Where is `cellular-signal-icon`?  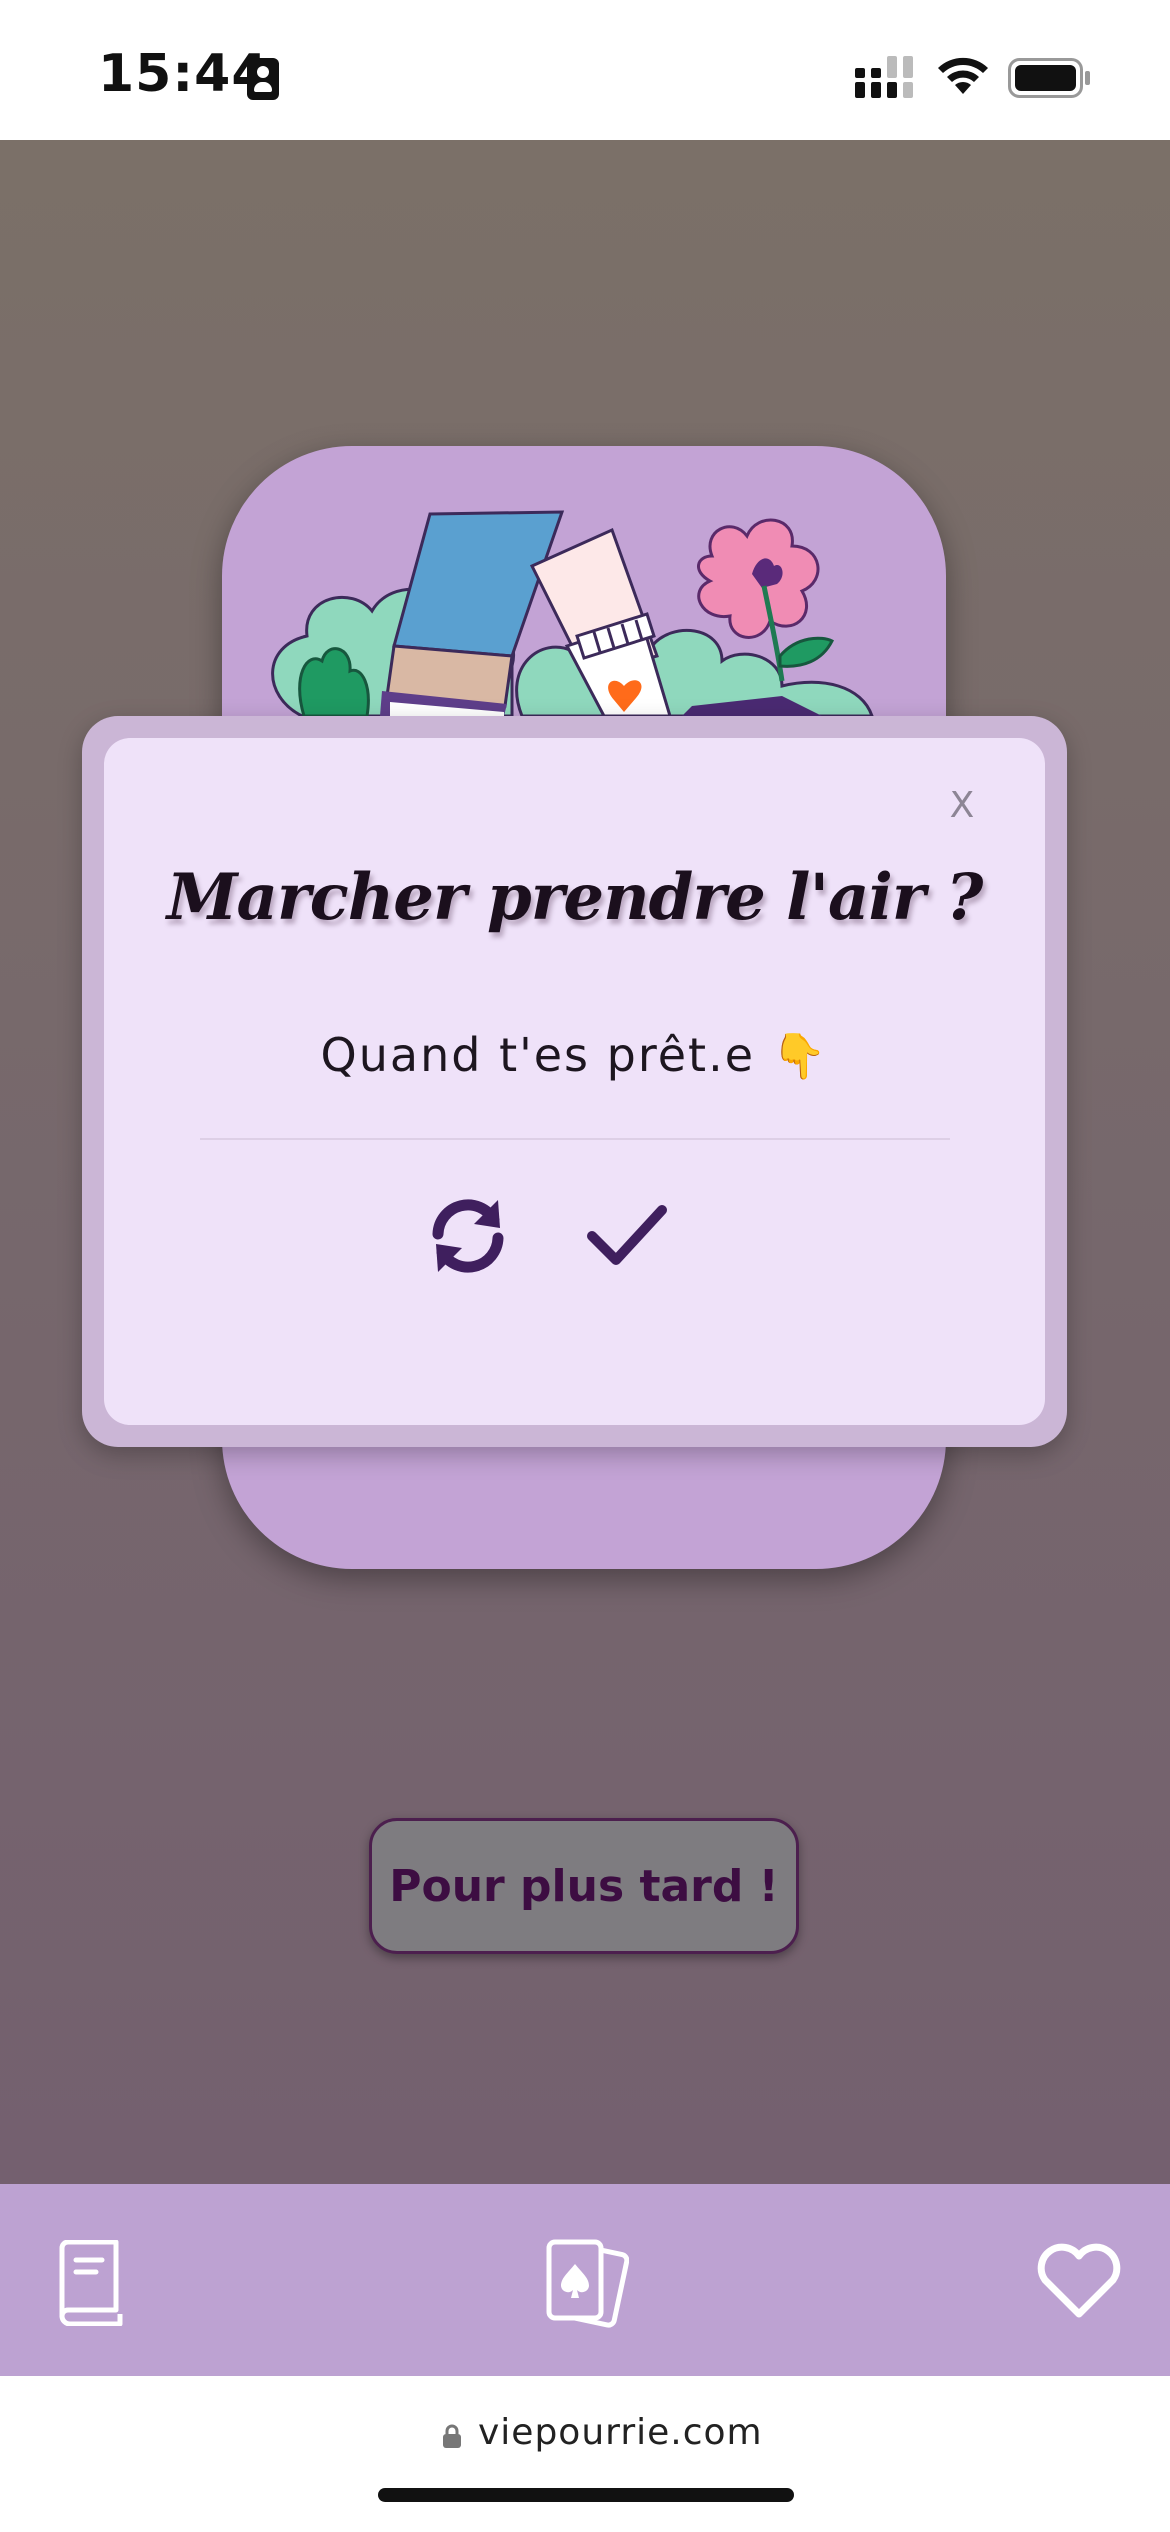
cellular-signal-icon is located at coordinates (884, 77).